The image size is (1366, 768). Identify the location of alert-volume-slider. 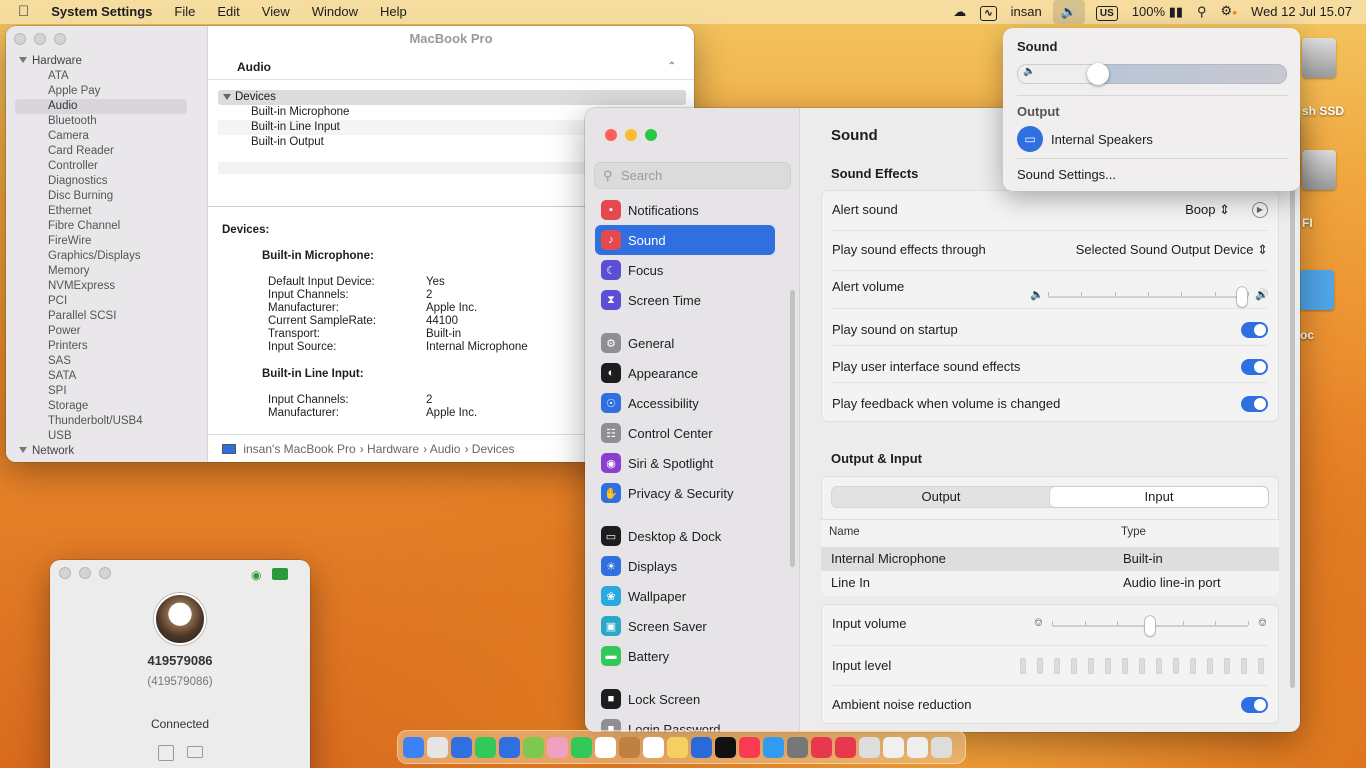
(1148, 297).